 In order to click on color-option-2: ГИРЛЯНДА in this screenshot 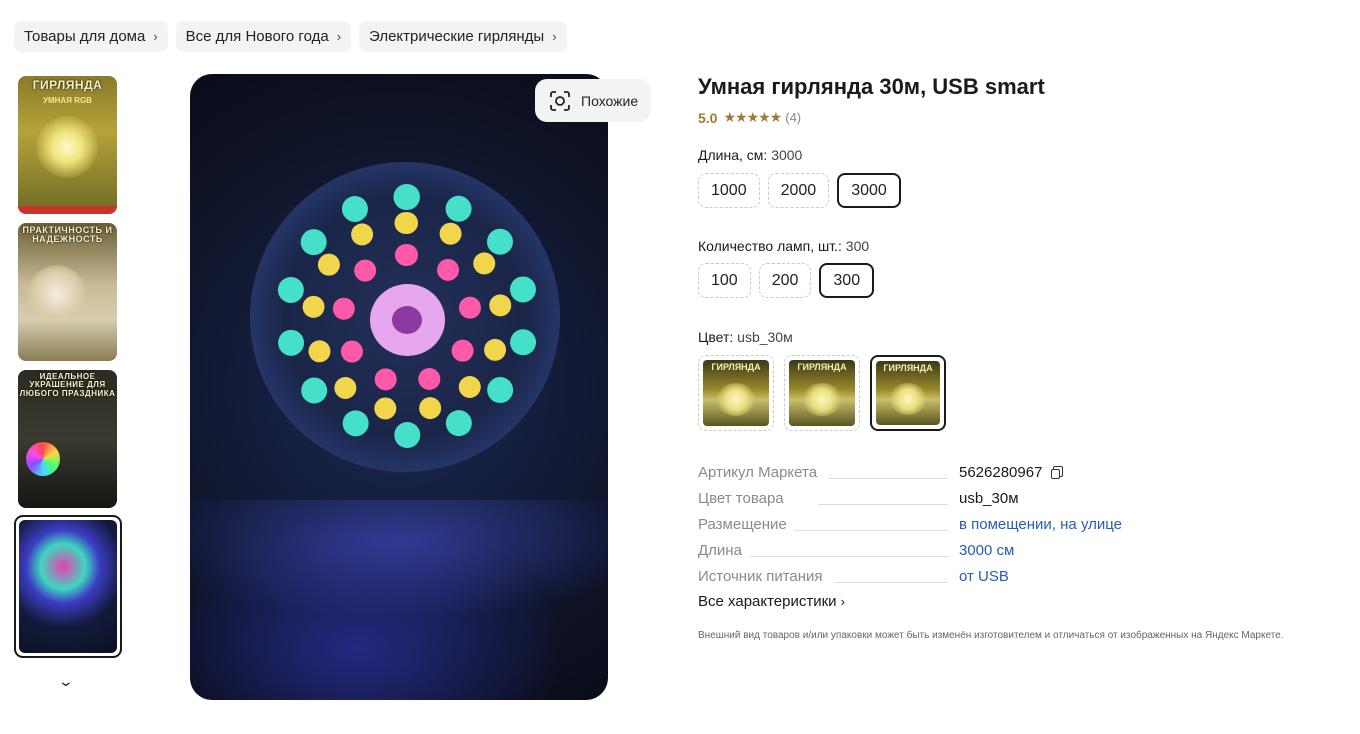, I will do `click(822, 393)`.